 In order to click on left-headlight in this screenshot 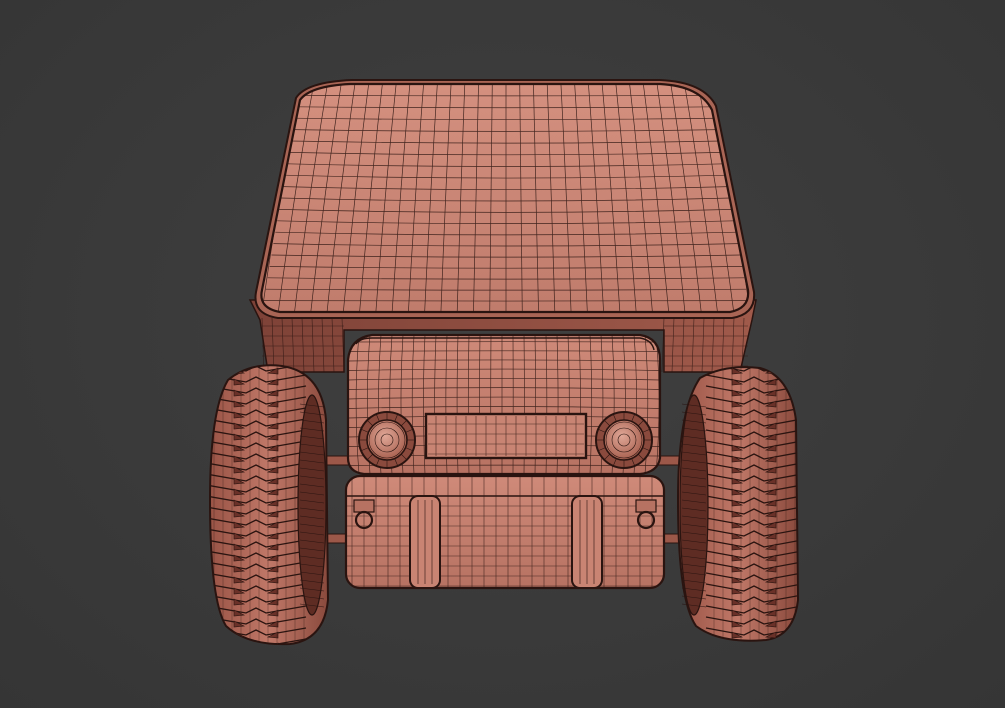, I will do `click(387, 440)`.